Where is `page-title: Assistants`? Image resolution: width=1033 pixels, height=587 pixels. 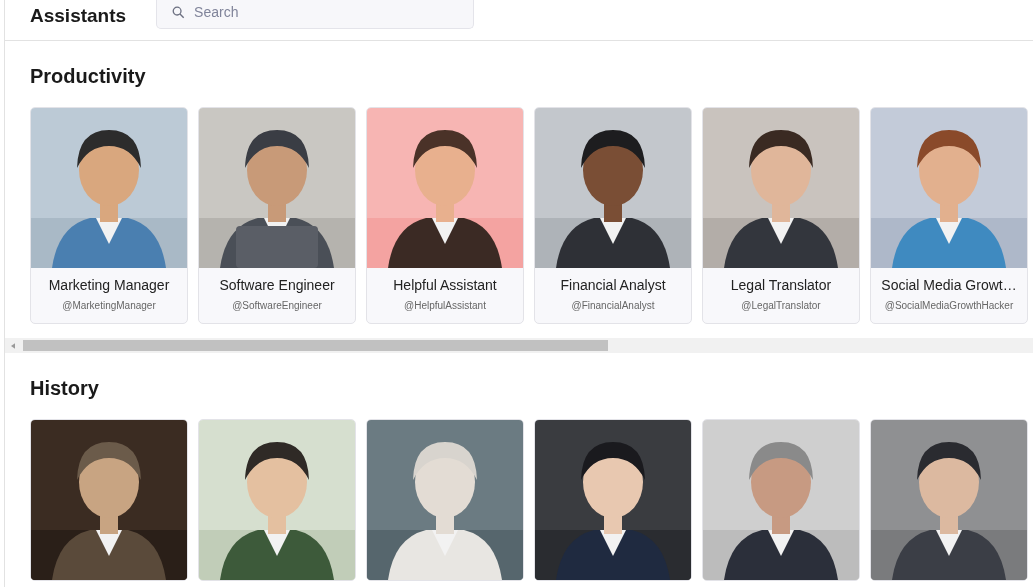
page-title: Assistants is located at coordinates (78, 16).